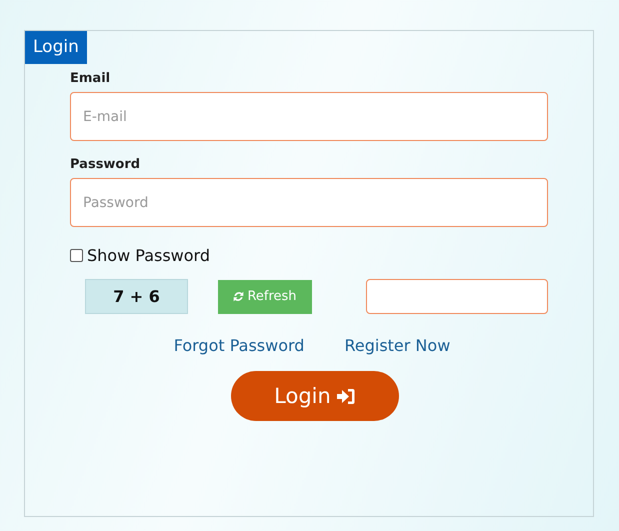  What do you see at coordinates (309, 116) in the screenshot?
I see `input-field: E-mail` at bounding box center [309, 116].